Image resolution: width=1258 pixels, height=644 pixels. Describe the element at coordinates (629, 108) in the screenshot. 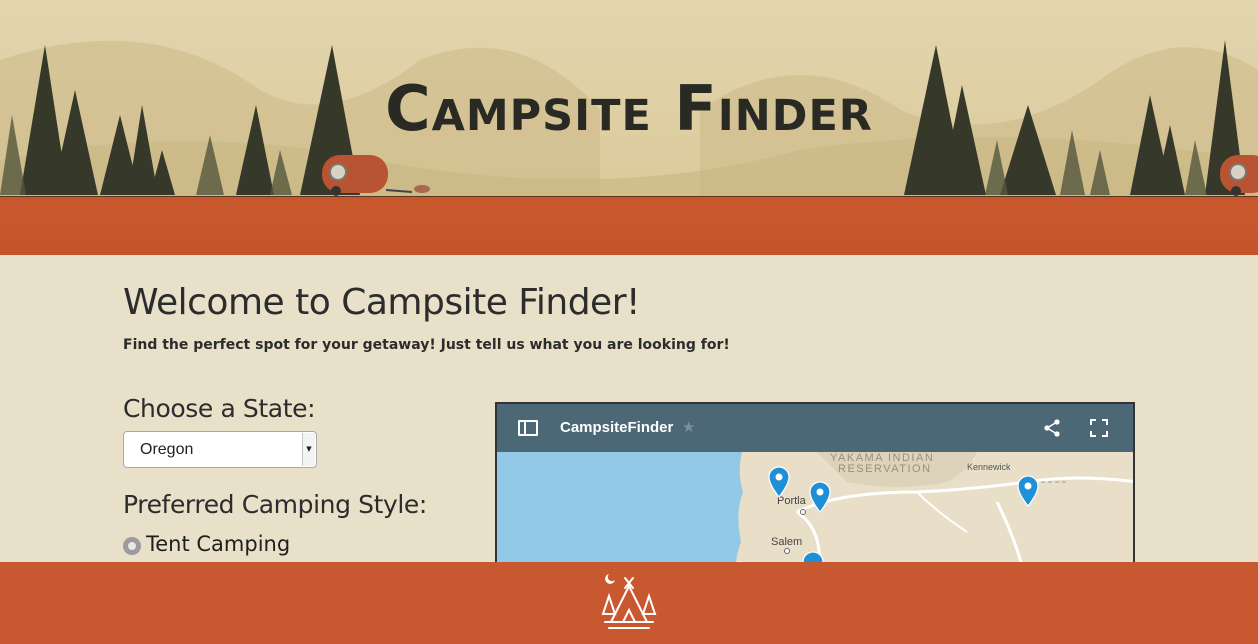

I see `site-title: Campsite Finder` at that location.